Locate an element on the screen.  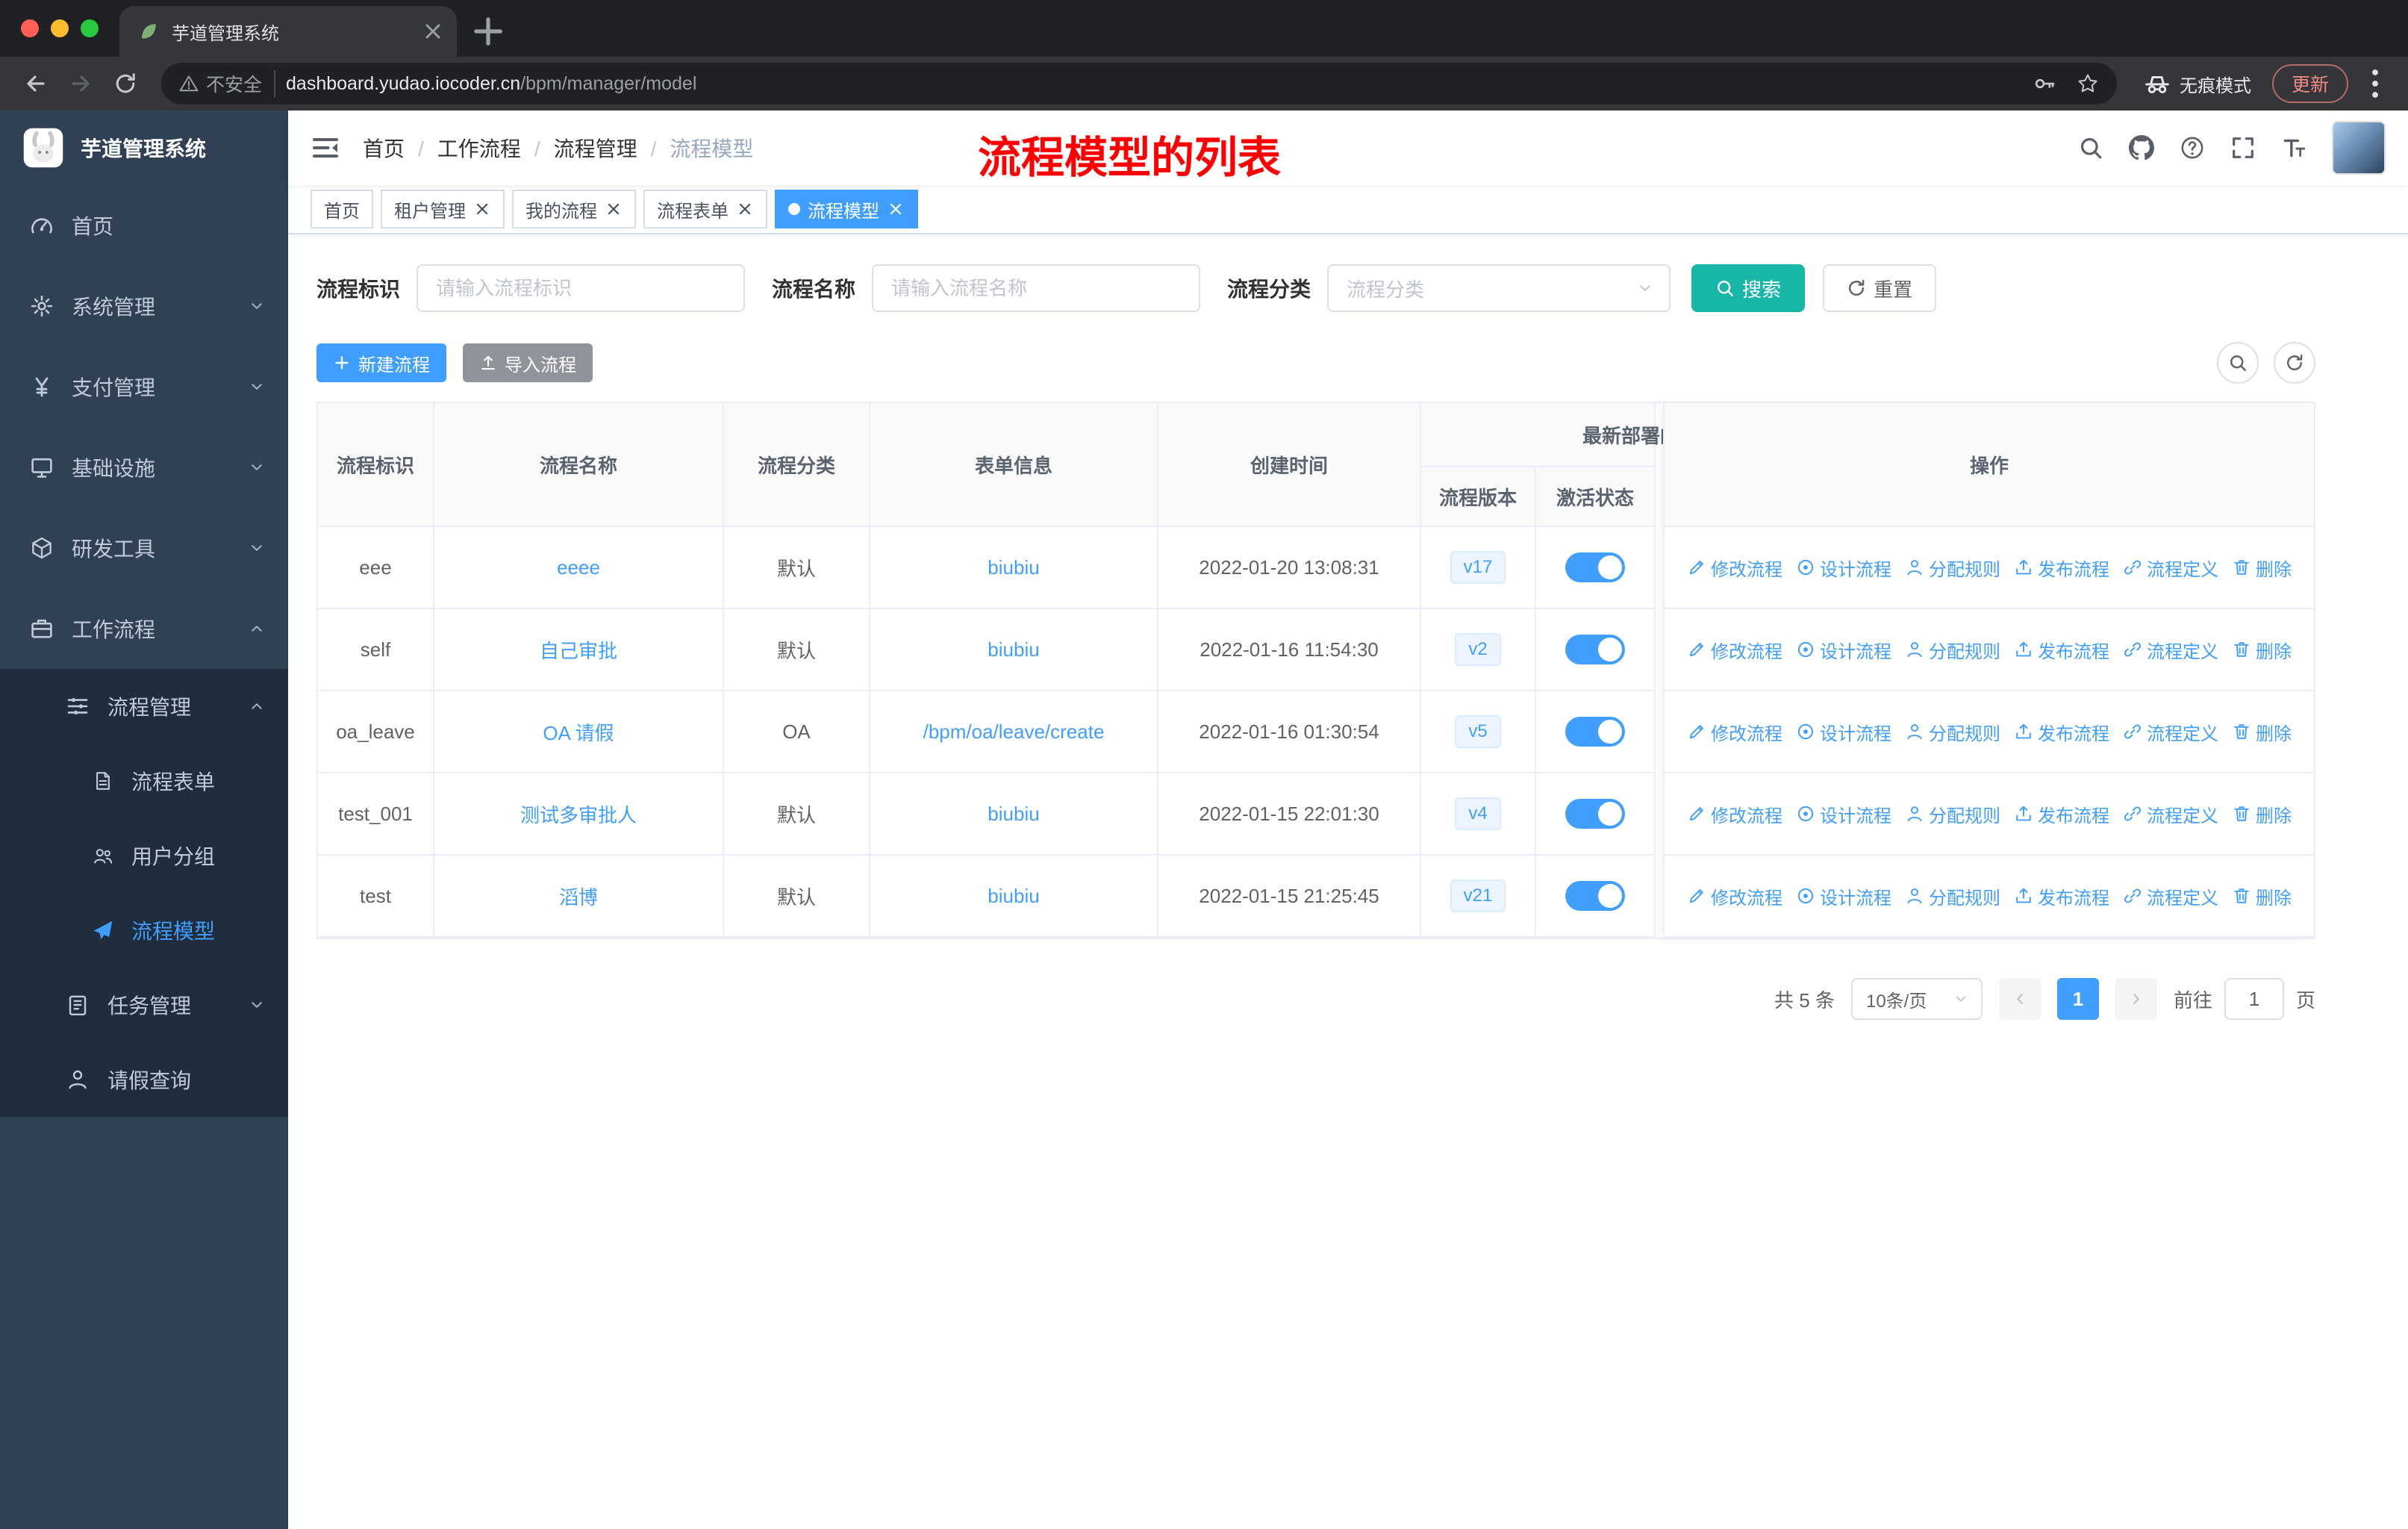
sidebar-item-user-group: 用户分组 is located at coordinates (144, 856).